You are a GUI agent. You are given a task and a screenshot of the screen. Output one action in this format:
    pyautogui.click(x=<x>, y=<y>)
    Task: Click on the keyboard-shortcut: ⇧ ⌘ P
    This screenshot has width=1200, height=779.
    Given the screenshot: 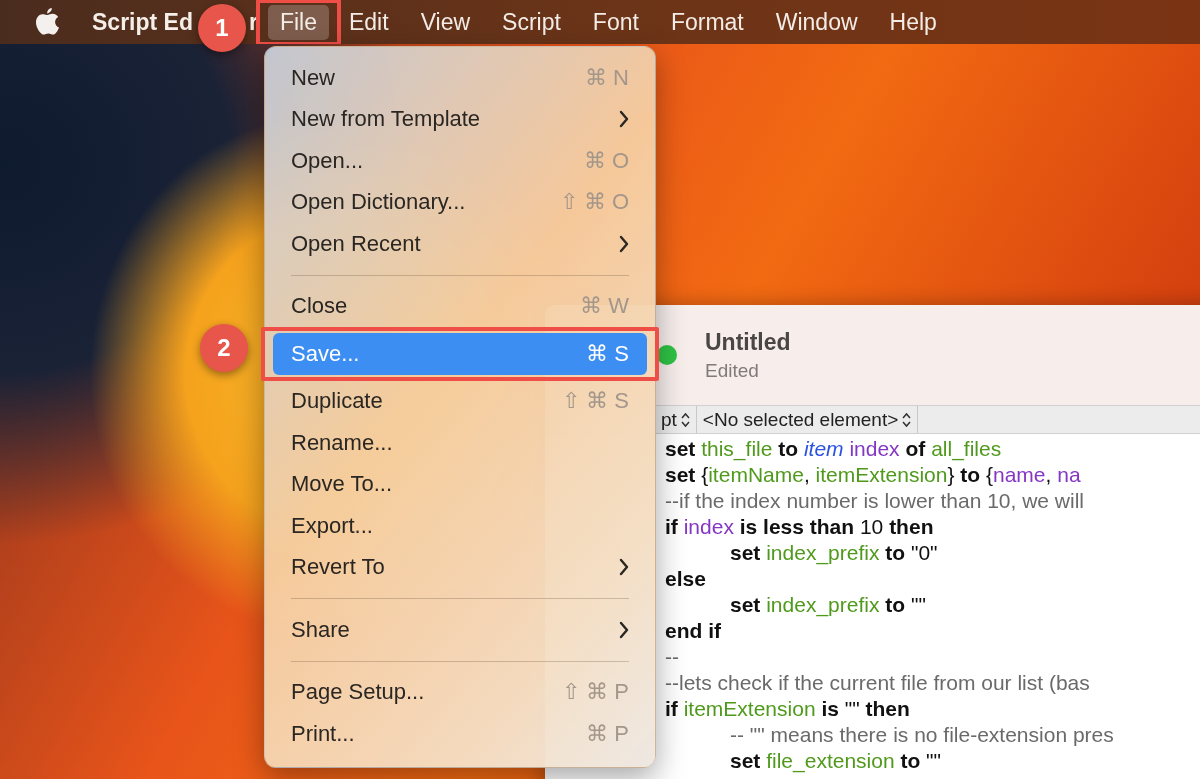 What is the action you would take?
    pyautogui.click(x=595, y=692)
    